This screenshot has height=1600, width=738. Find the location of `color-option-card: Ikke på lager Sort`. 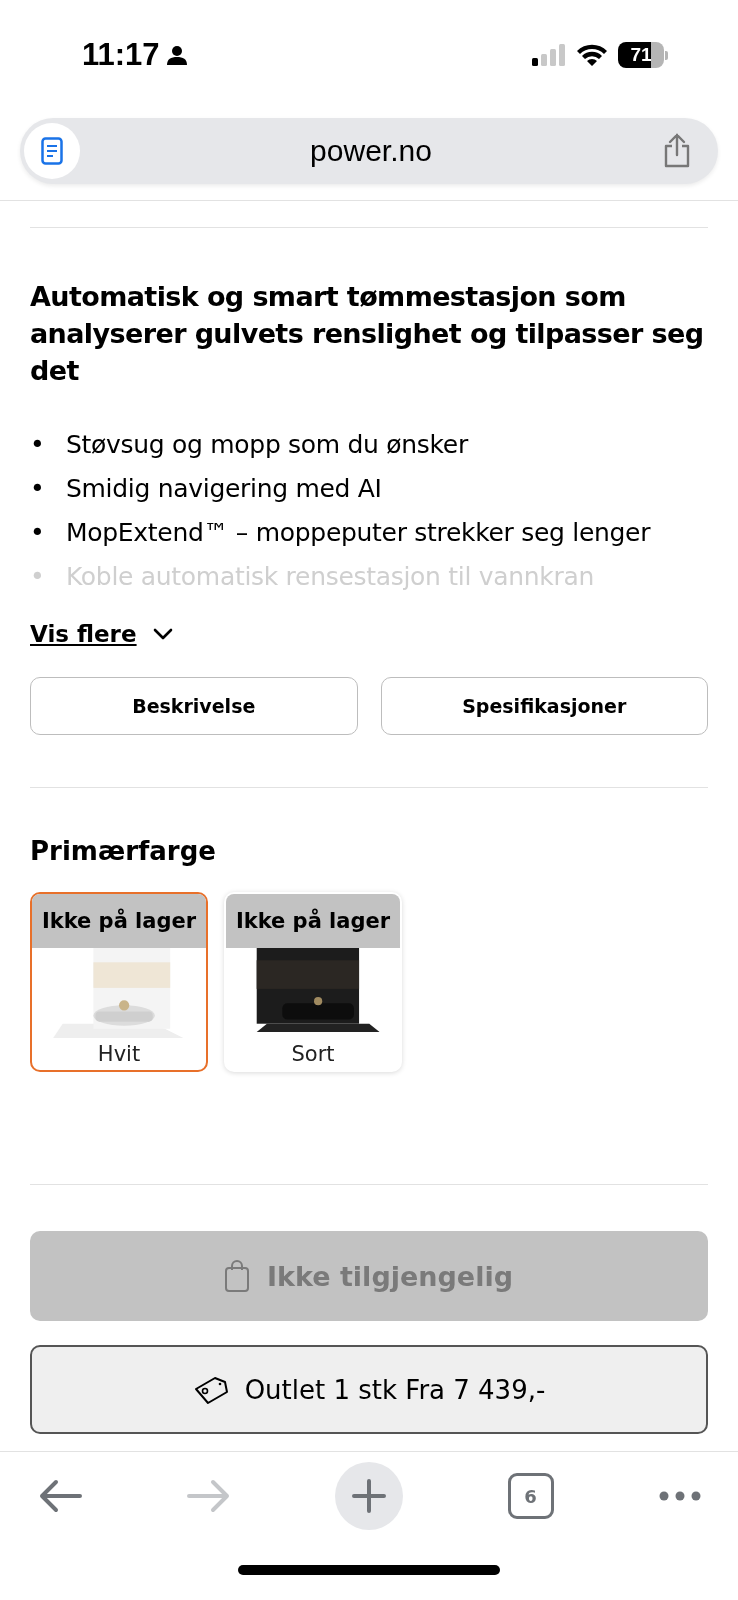

color-option-card: Ikke på lager Sort is located at coordinates (313, 982).